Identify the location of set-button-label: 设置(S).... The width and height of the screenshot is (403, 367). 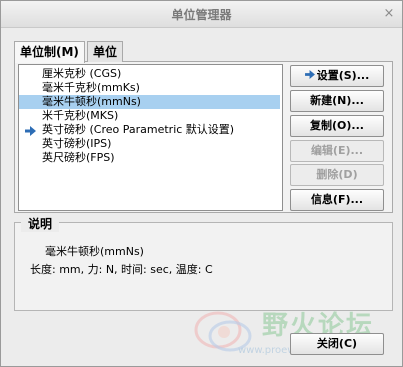
(343, 75).